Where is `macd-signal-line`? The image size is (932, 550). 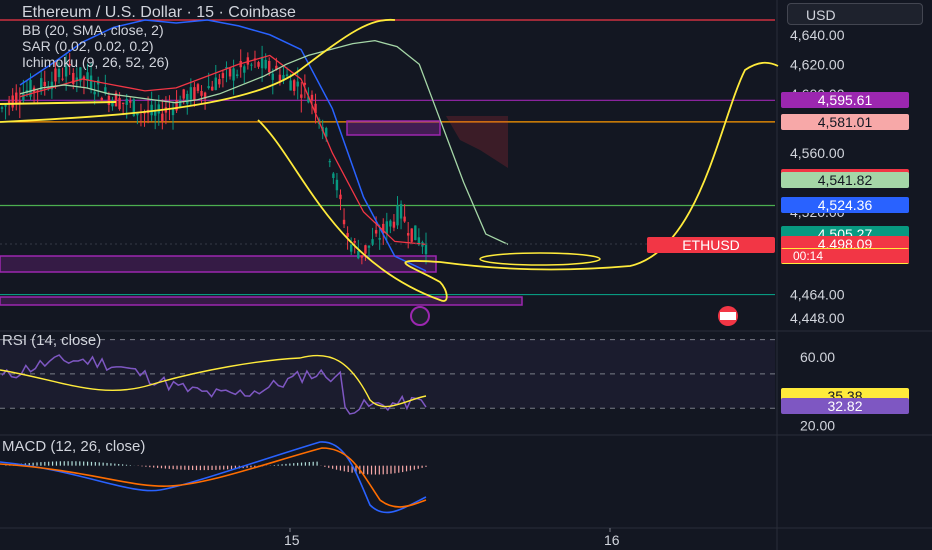
macd-signal-line is located at coordinates (213, 477).